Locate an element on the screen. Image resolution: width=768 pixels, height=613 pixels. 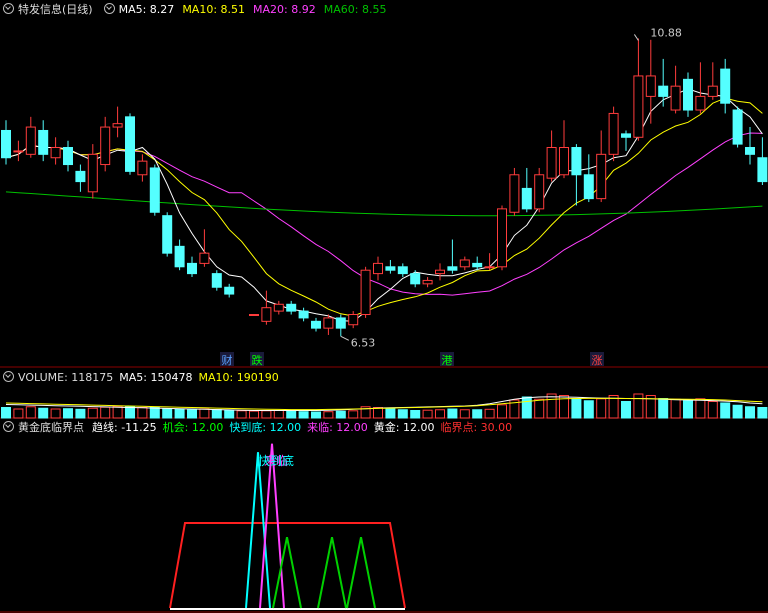
low-arrow is located at coordinates (345, 338).